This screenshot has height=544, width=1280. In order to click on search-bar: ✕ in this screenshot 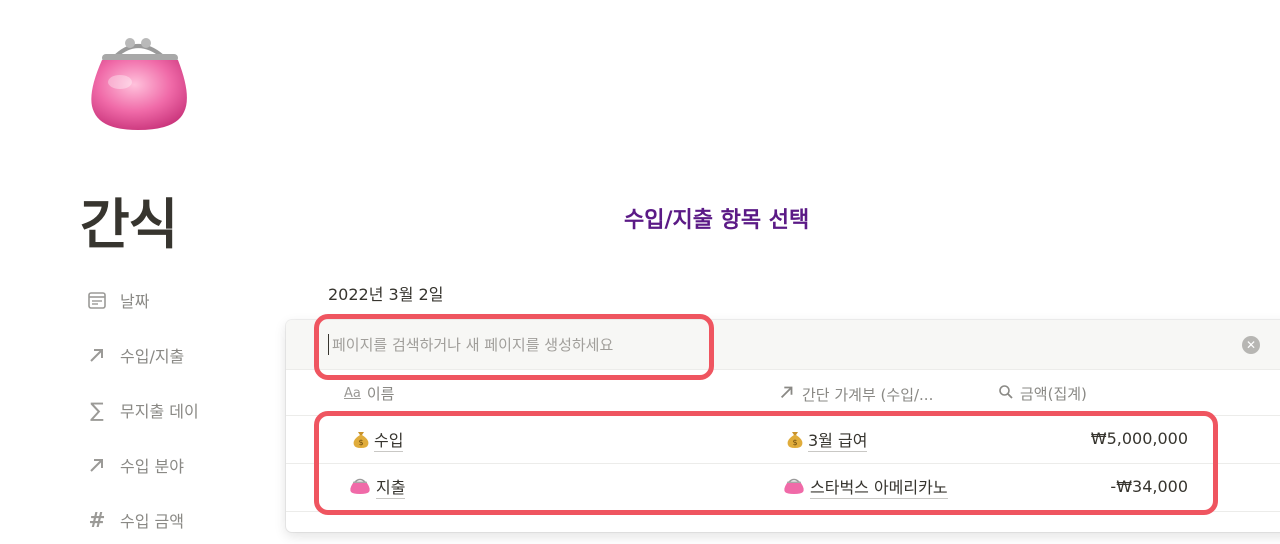, I will do `click(783, 345)`.